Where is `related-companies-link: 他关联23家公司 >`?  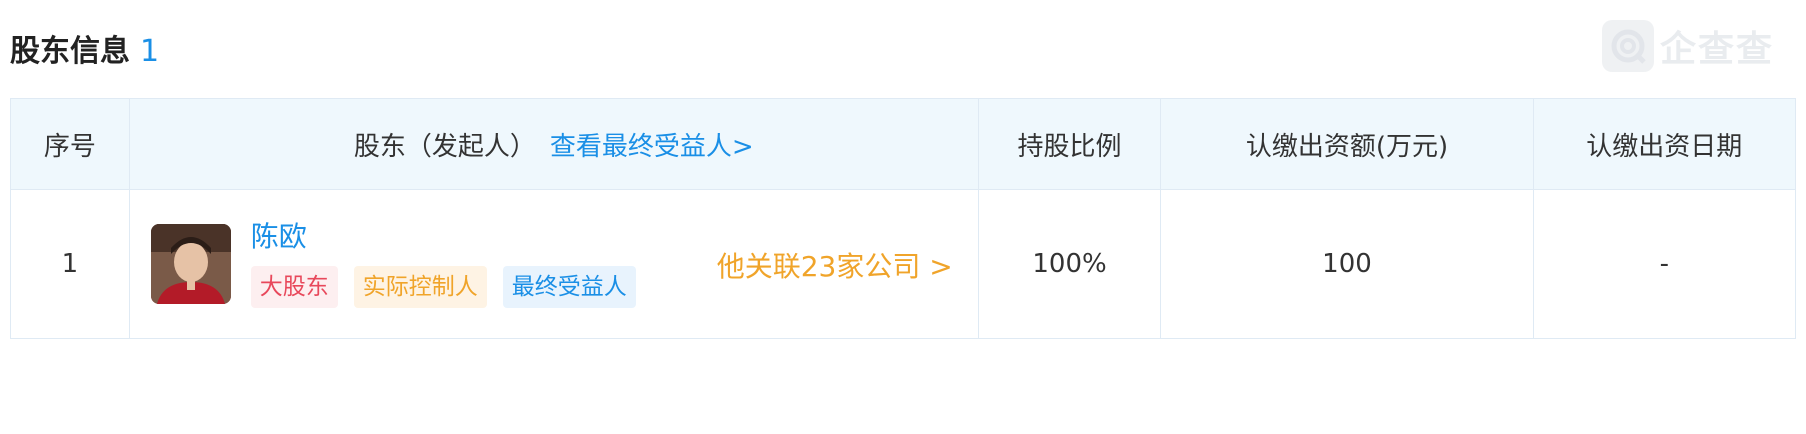
related-companies-link: 他关联23家公司 > is located at coordinates (835, 265).